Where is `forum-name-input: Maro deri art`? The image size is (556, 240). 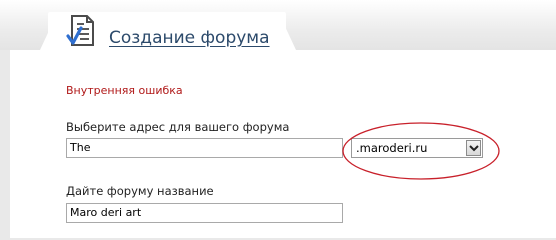 forum-name-input: Maro deri art is located at coordinates (204, 213).